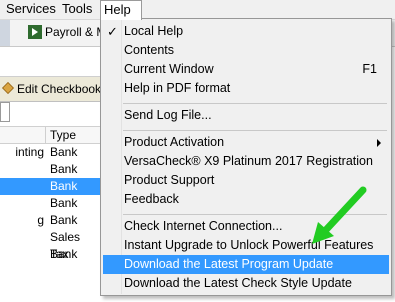 The height and width of the screenshot is (302, 395). Describe the element at coordinates (151, 199) in the screenshot. I see `menu-item-label: Feedback` at that location.